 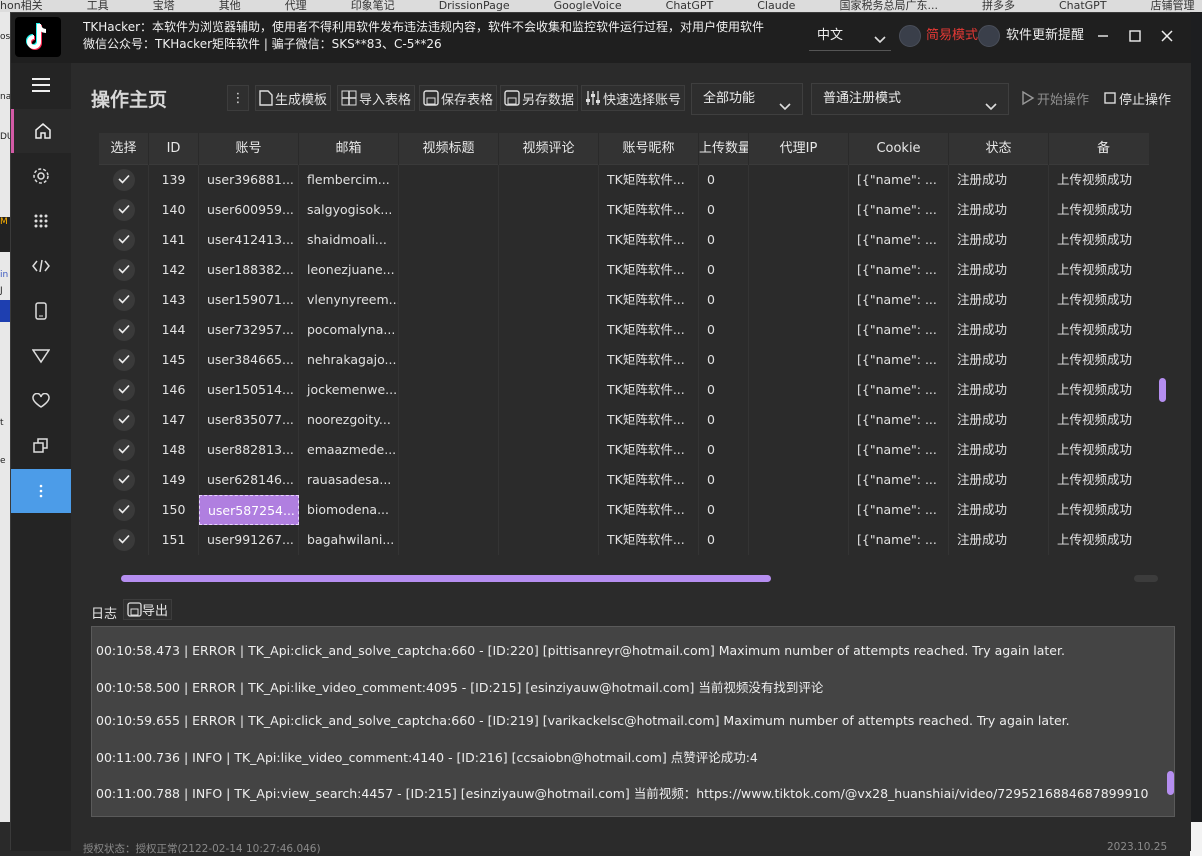 What do you see at coordinates (349, 149) in the screenshot?
I see `column-header: 邮箱` at bounding box center [349, 149].